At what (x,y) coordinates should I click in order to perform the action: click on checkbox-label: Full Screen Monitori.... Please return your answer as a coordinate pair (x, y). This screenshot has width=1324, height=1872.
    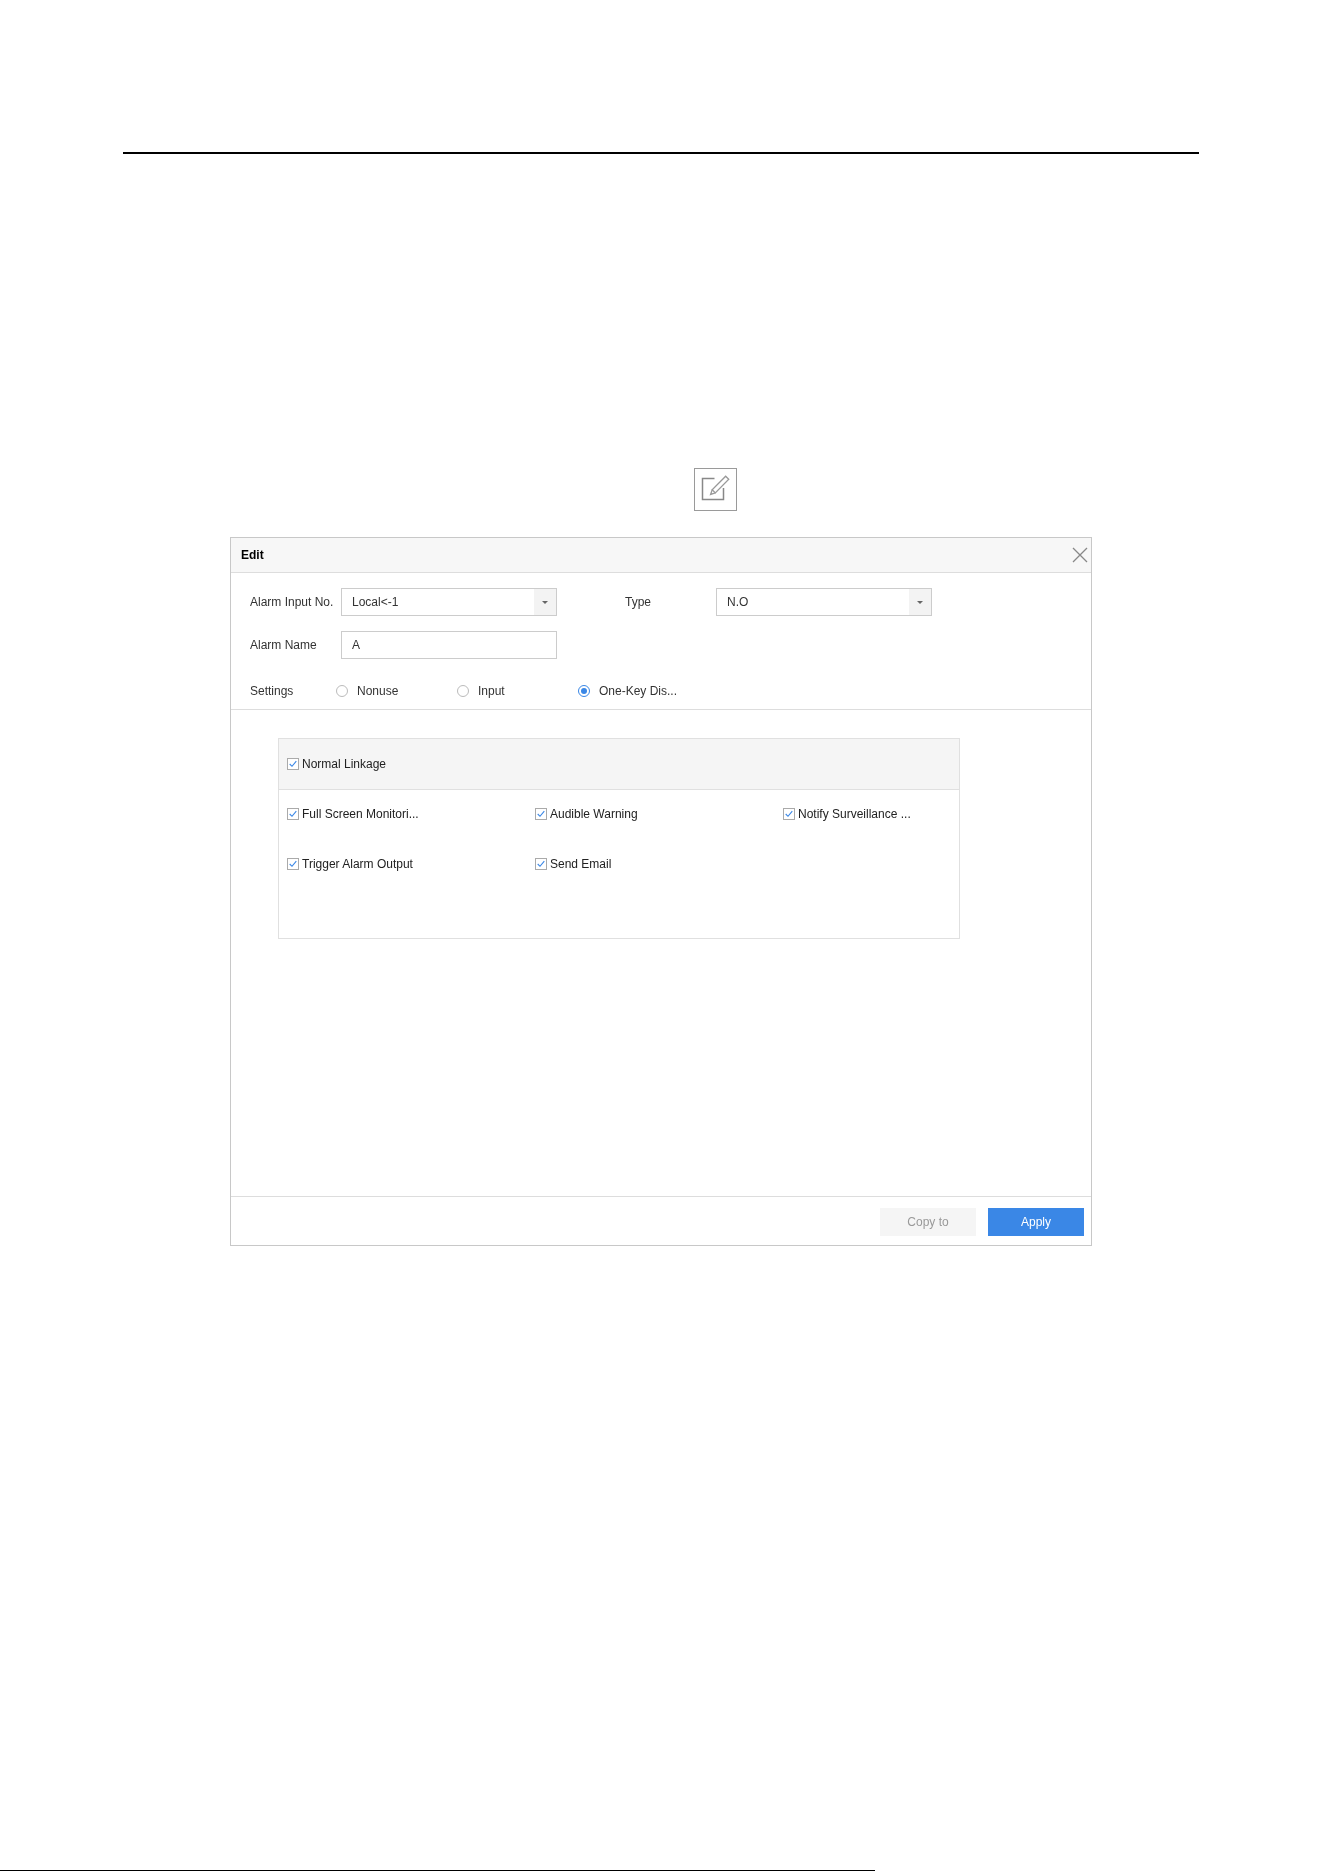
    Looking at the image, I should click on (360, 814).